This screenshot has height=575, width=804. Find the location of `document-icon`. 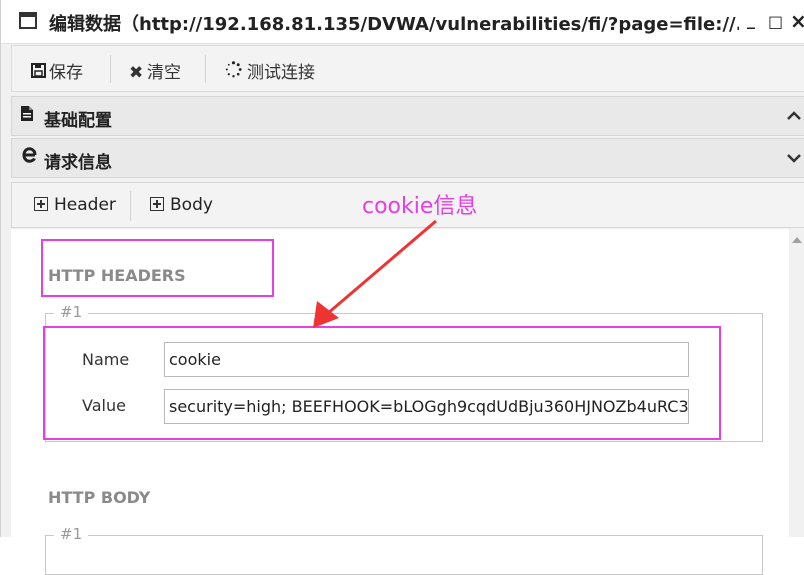

document-icon is located at coordinates (27, 116).